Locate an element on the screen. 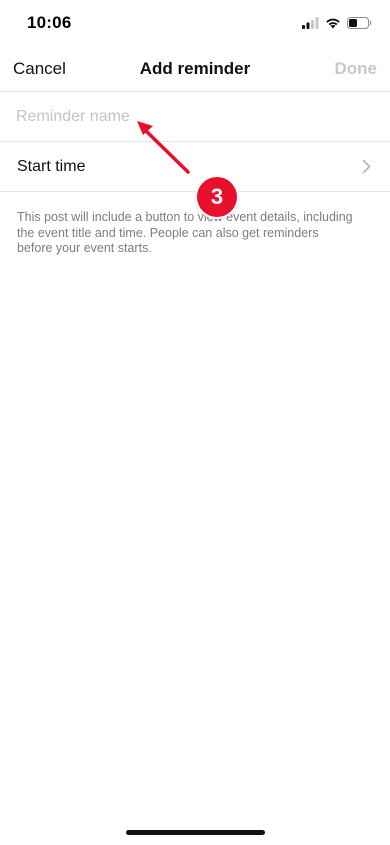 This screenshot has width=390, height=845. status-icons is located at coordinates (337, 25).